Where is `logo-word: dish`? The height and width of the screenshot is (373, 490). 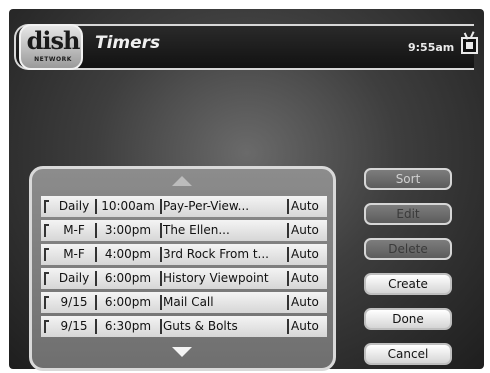 logo-word: dish is located at coordinates (53, 40).